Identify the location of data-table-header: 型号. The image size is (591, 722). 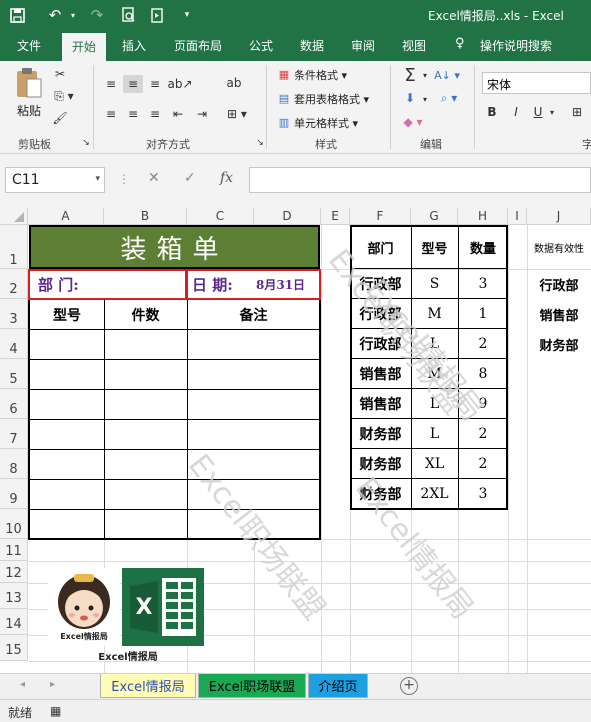
(434, 247).